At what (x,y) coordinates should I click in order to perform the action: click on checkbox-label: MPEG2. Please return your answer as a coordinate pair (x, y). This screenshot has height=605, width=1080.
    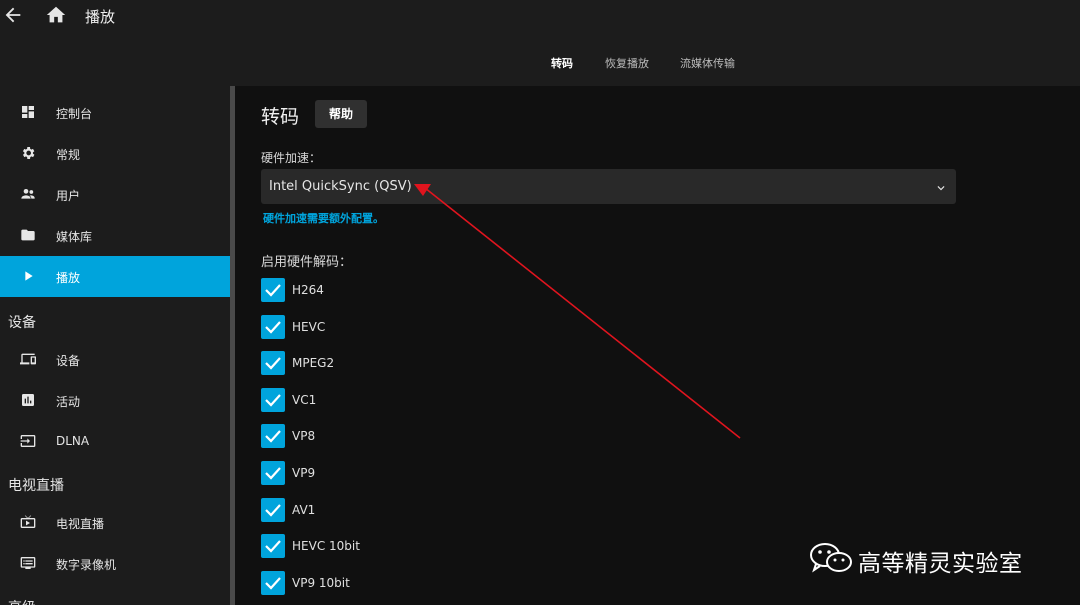
    Looking at the image, I should click on (313, 363).